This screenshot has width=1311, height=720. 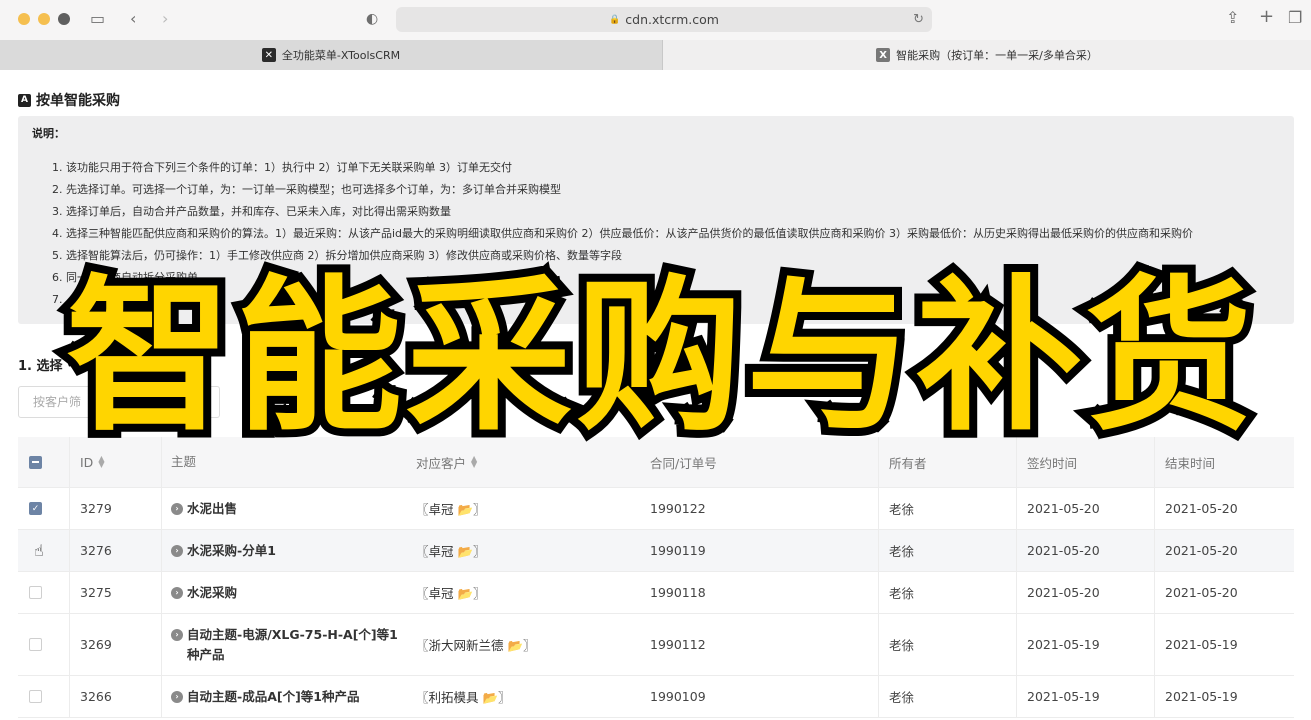 I want to click on column-label: 所有者, so click(x=908, y=463).